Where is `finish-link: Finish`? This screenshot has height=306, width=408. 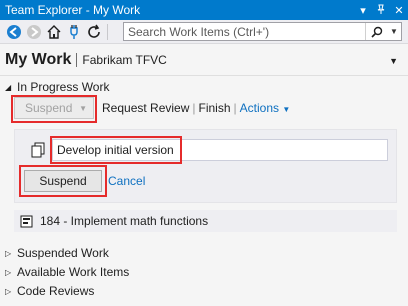 finish-link: Finish is located at coordinates (215, 108).